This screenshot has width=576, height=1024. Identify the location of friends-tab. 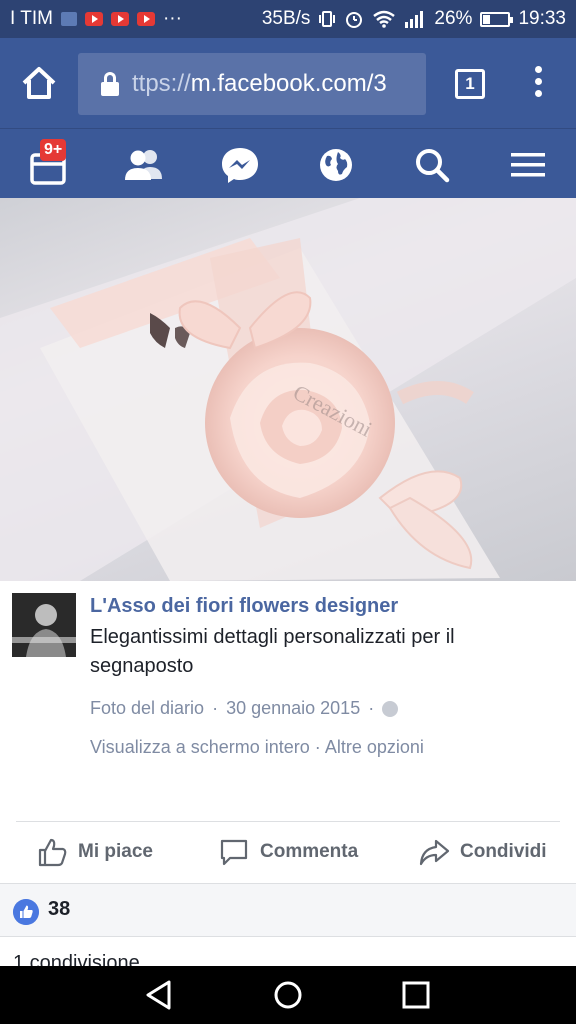
(144, 165).